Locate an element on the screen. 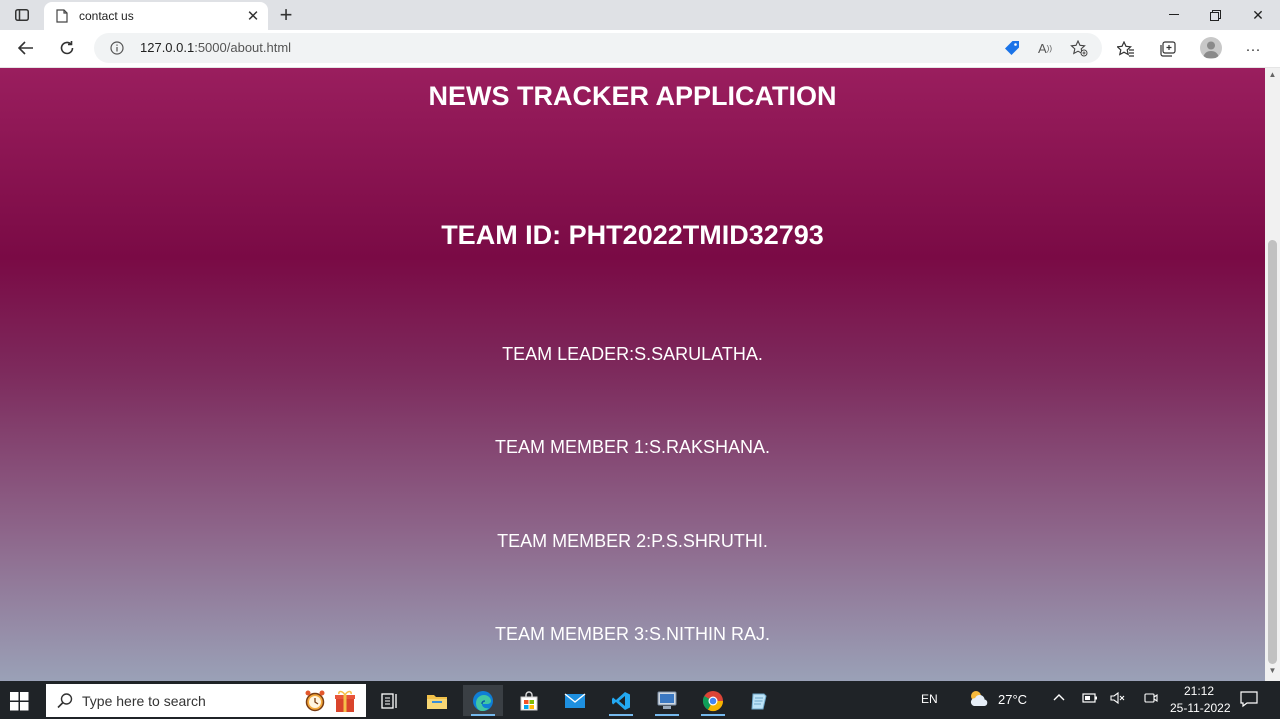 The width and height of the screenshot is (1280, 719). search-input: Type here to search is located at coordinates (206, 700).